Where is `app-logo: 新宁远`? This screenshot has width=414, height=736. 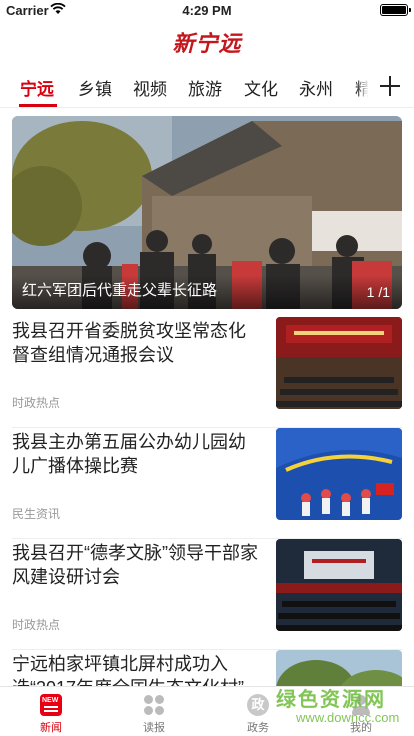
app-logo: 新宁远 is located at coordinates (207, 44).